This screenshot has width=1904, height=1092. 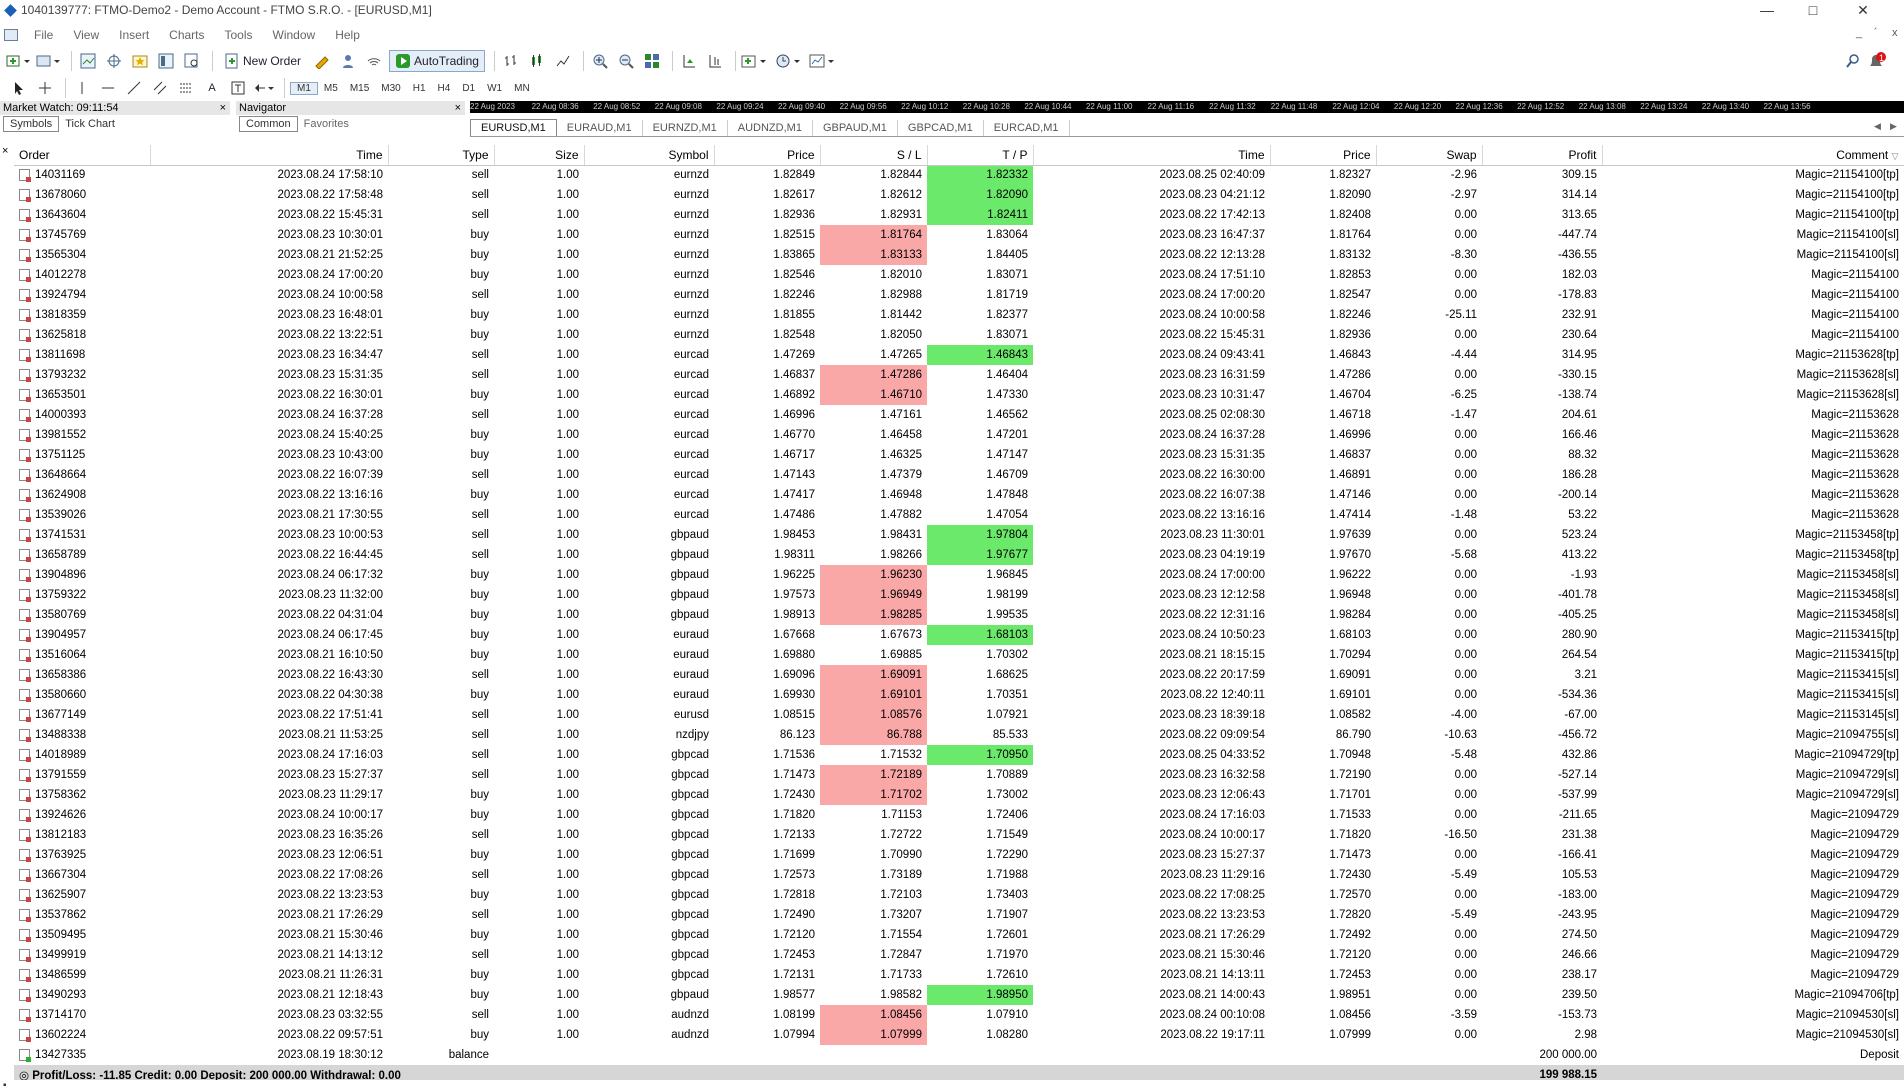 What do you see at coordinates (359, 88) in the screenshot?
I see `timeframe-m15: M15` at bounding box center [359, 88].